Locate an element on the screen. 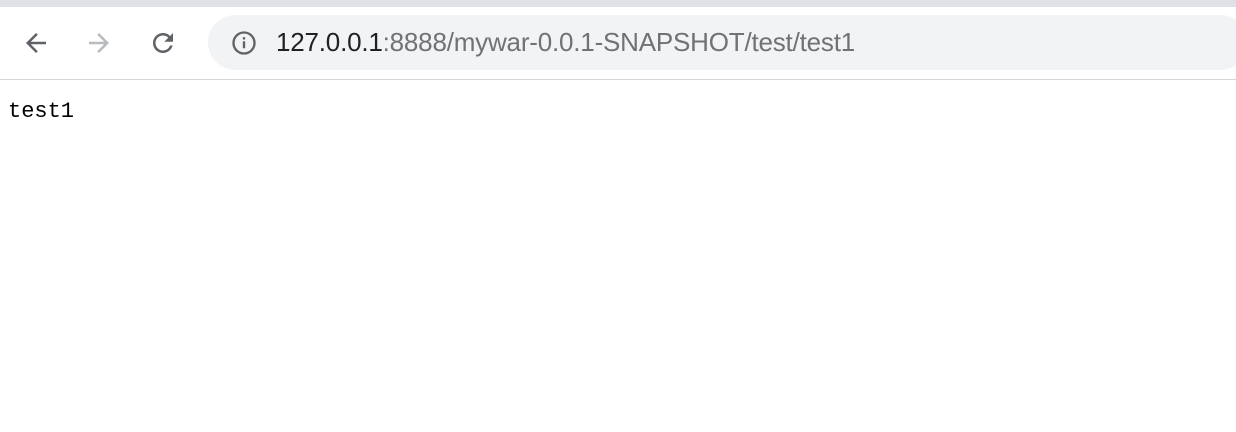 This screenshot has height=432, width=1236. back-button is located at coordinates (36, 43).